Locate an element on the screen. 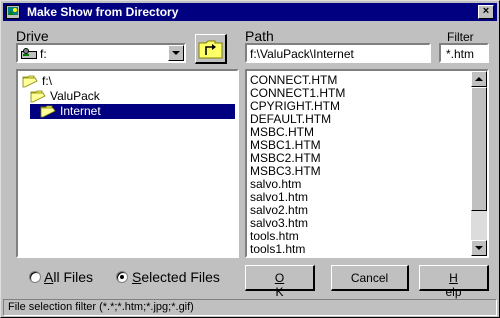 The height and width of the screenshot is (318, 500). all-files-radio is located at coordinates (35, 277).